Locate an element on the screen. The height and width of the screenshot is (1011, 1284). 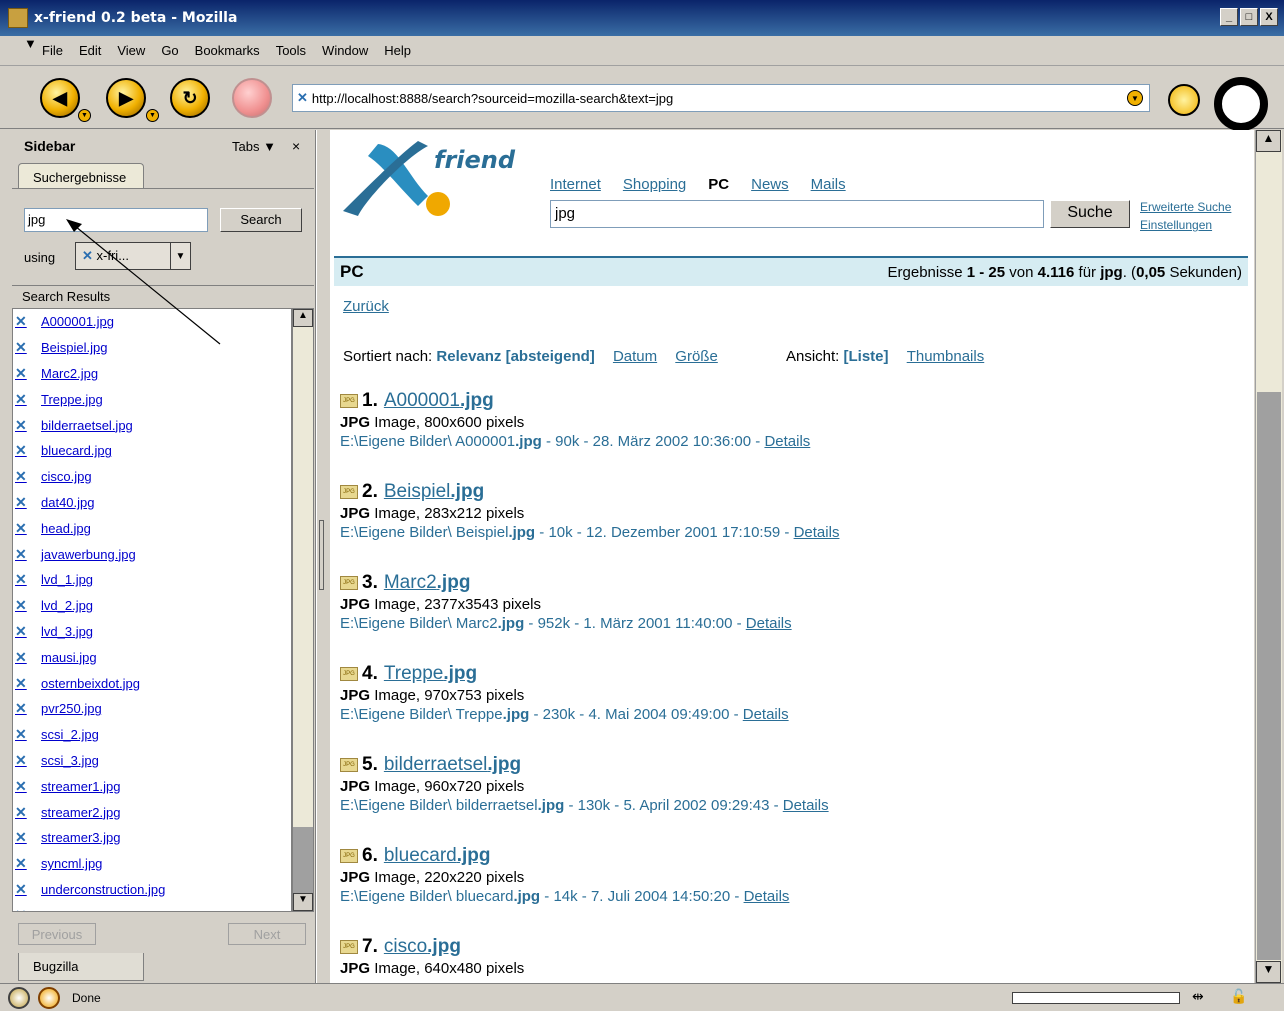
sort-date-link: Datum is located at coordinates (635, 356).